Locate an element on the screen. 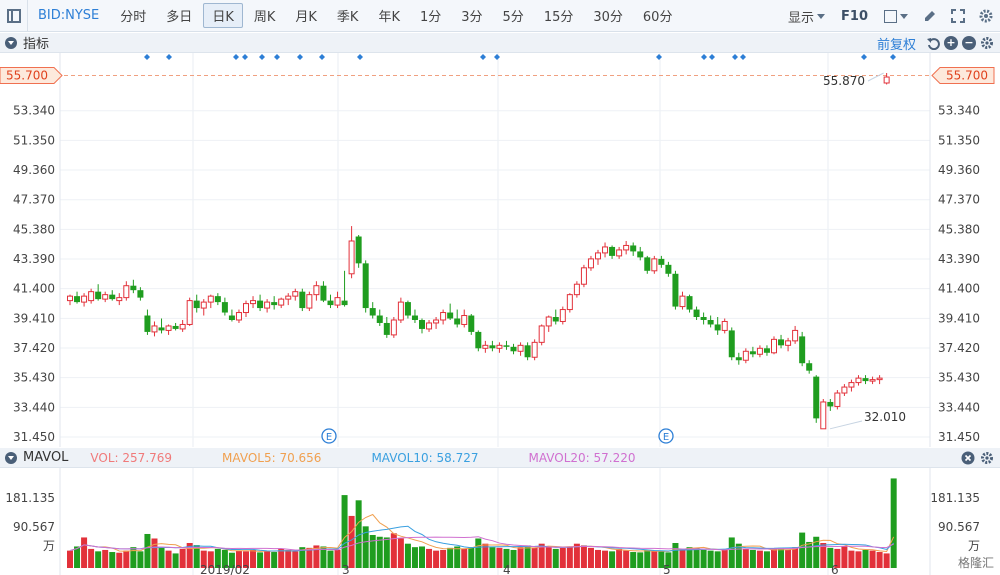 The height and width of the screenshot is (575, 1000). volume-title: MAVOL is located at coordinates (46, 457).